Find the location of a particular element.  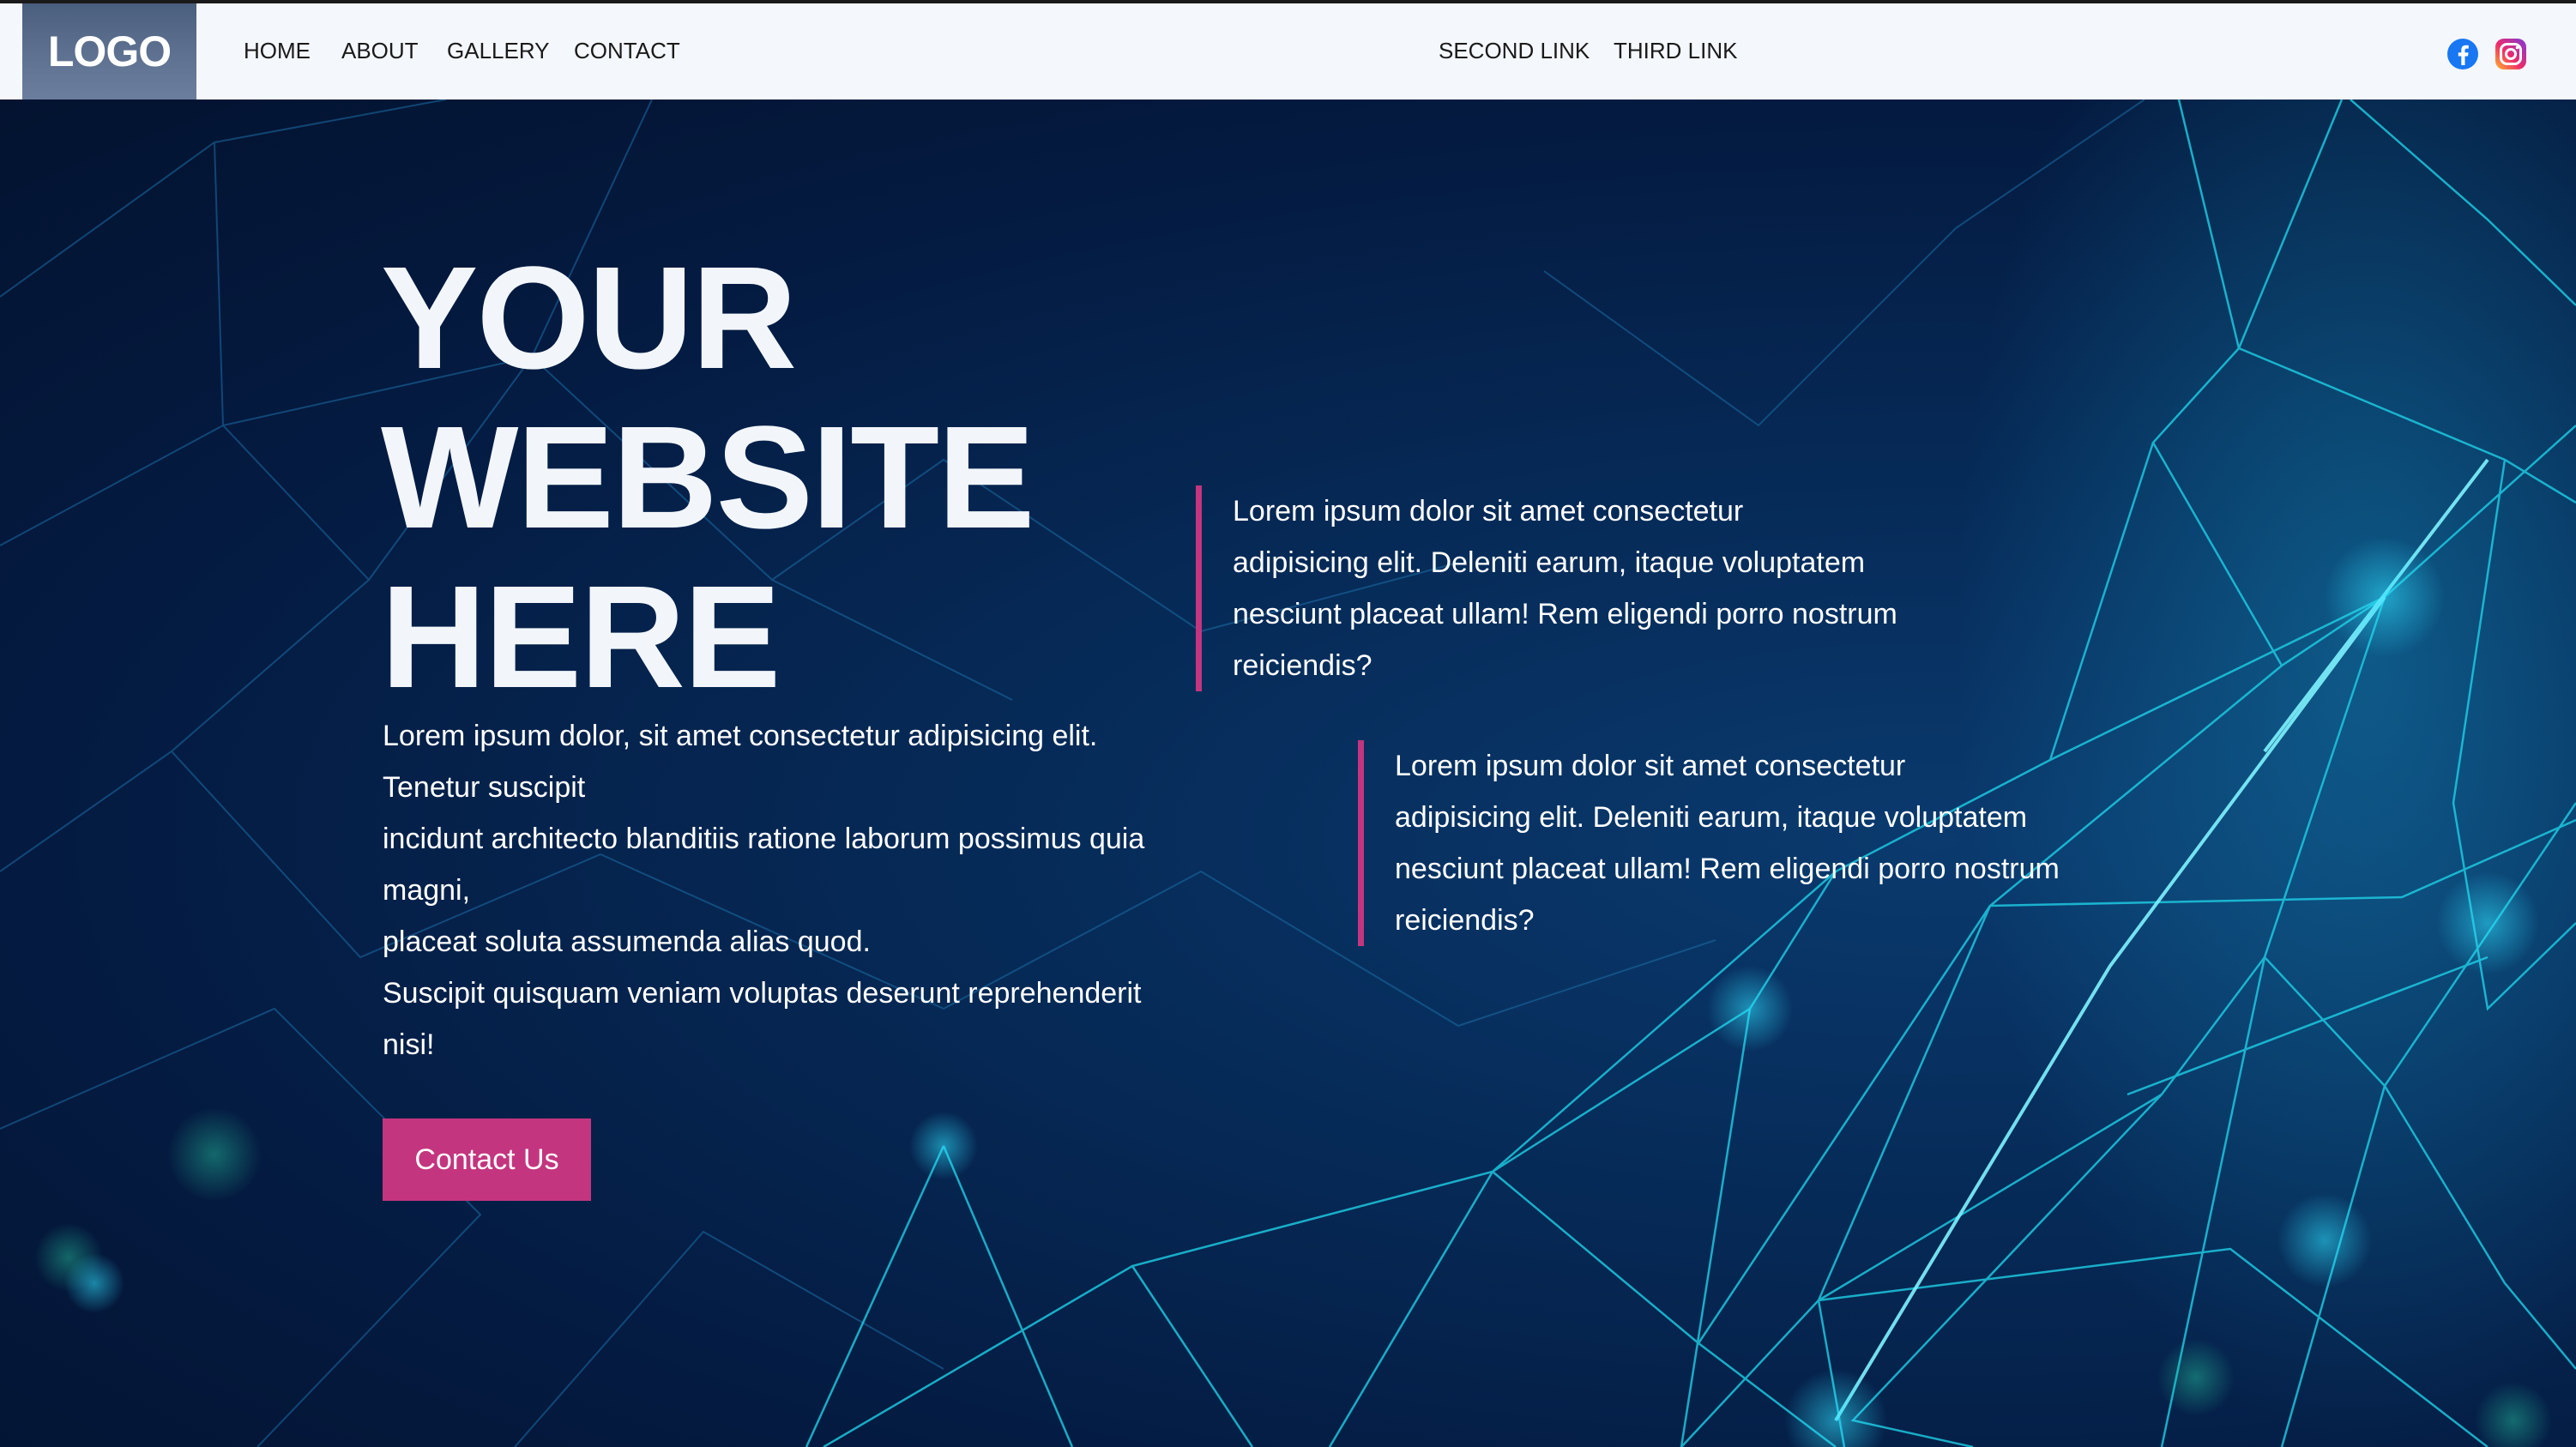

nav-link-third: THIRD LINK is located at coordinates (1675, 50).